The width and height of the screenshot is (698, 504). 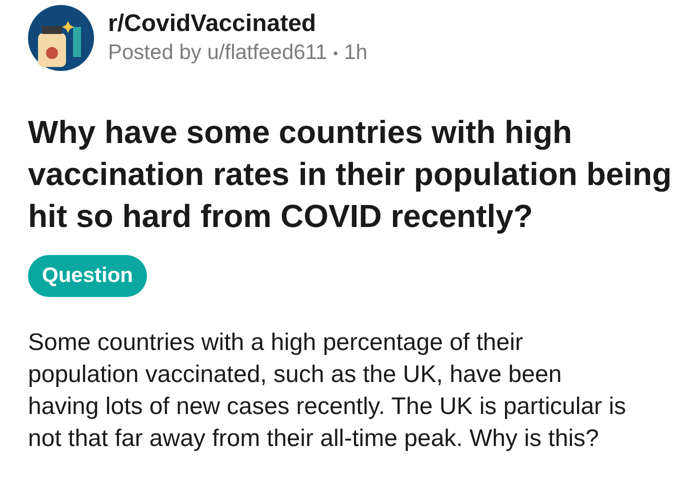 What do you see at coordinates (356, 53) in the screenshot?
I see `post-age: 1h` at bounding box center [356, 53].